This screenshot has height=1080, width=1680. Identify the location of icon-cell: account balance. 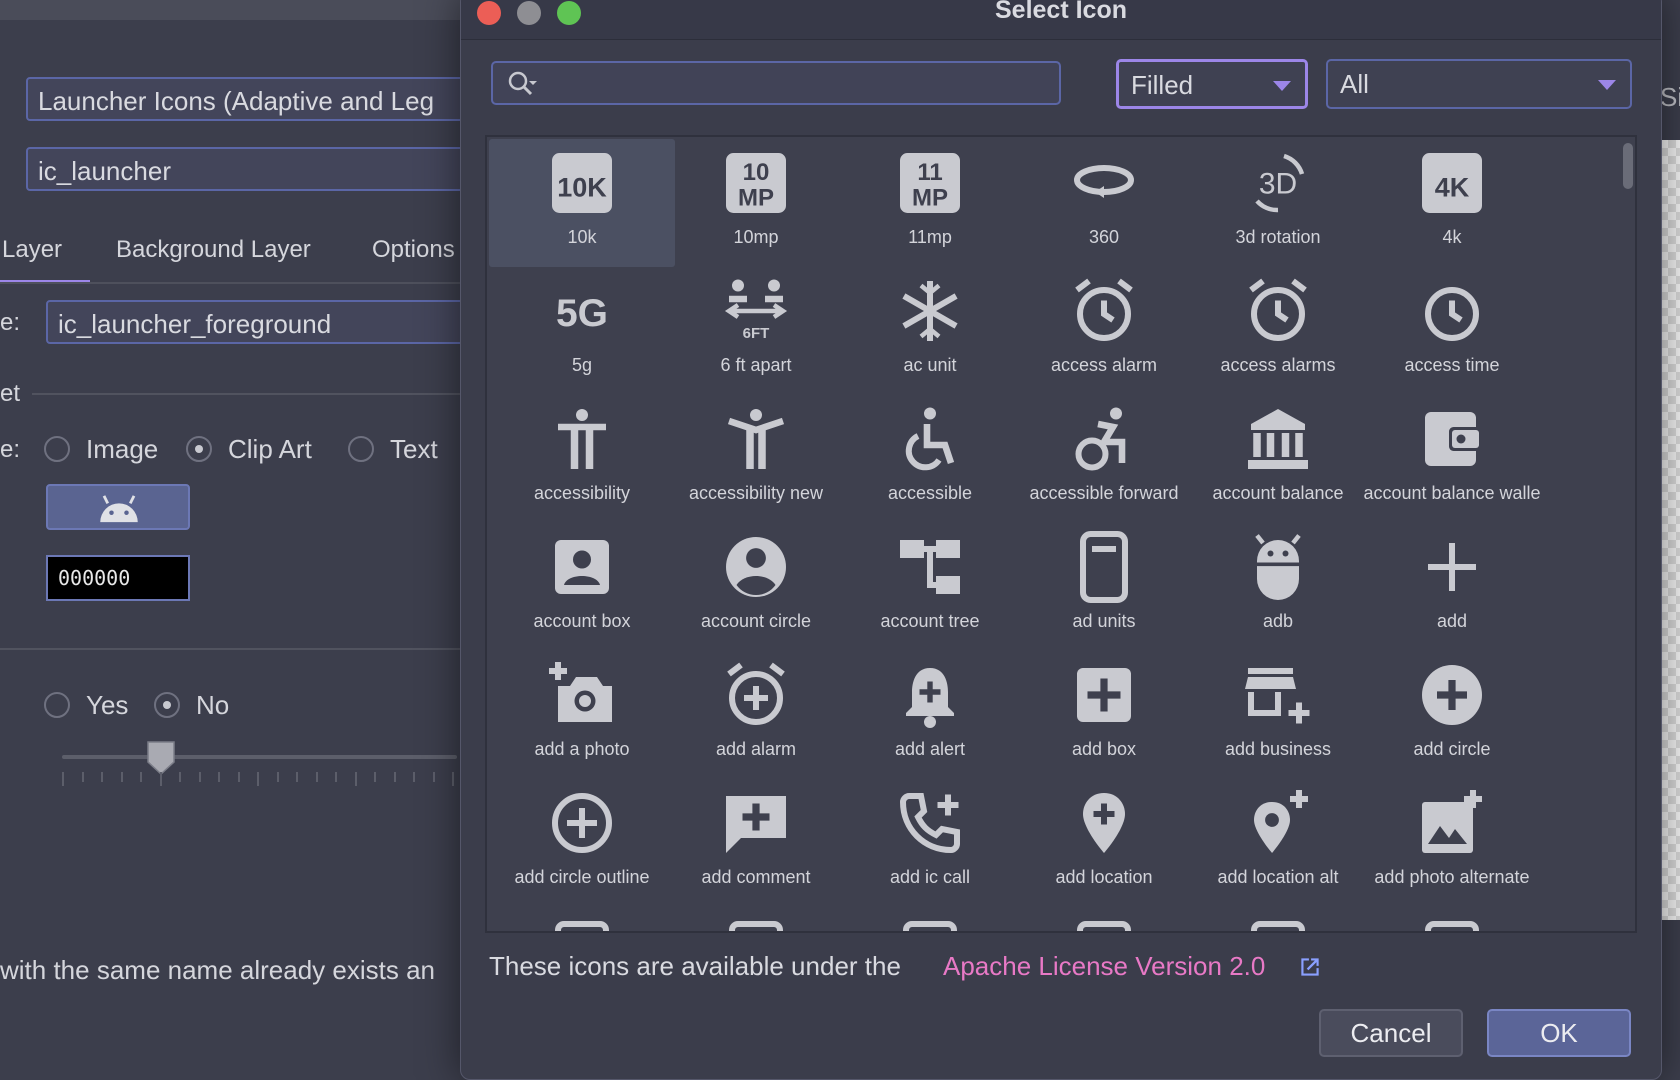
(1278, 459).